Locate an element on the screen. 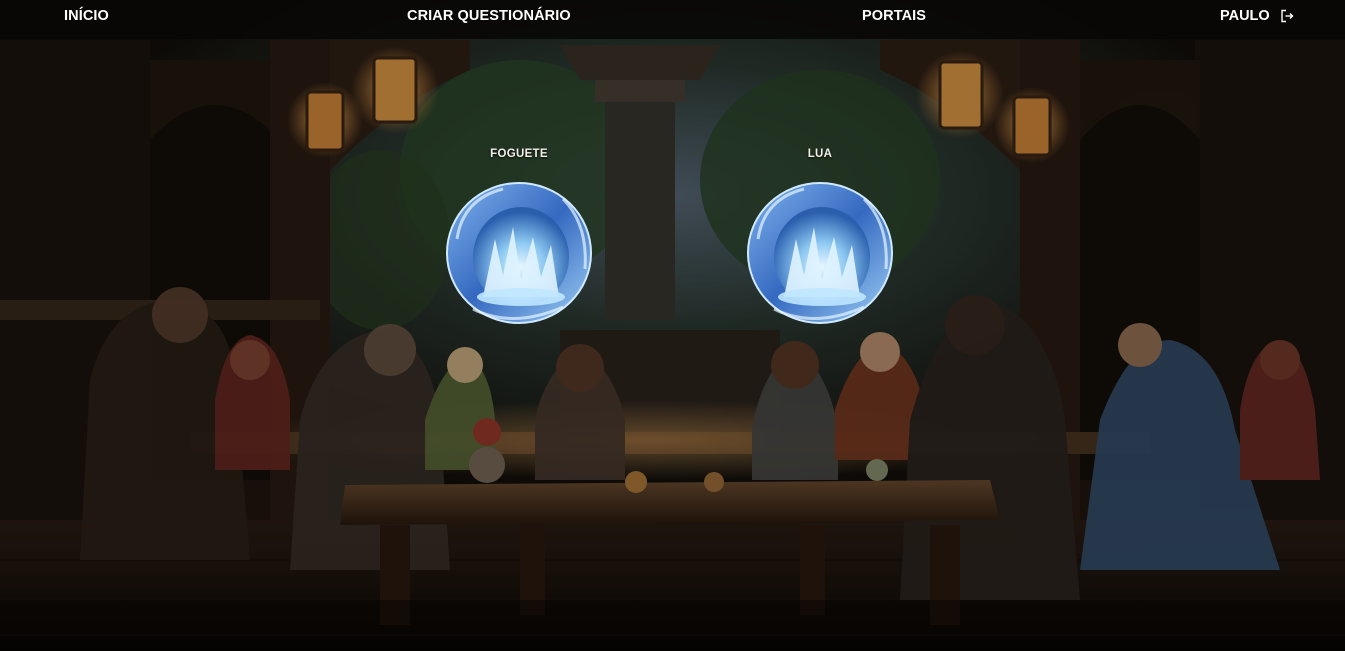 This screenshot has width=1345, height=651. portal-label: LUA is located at coordinates (820, 154).